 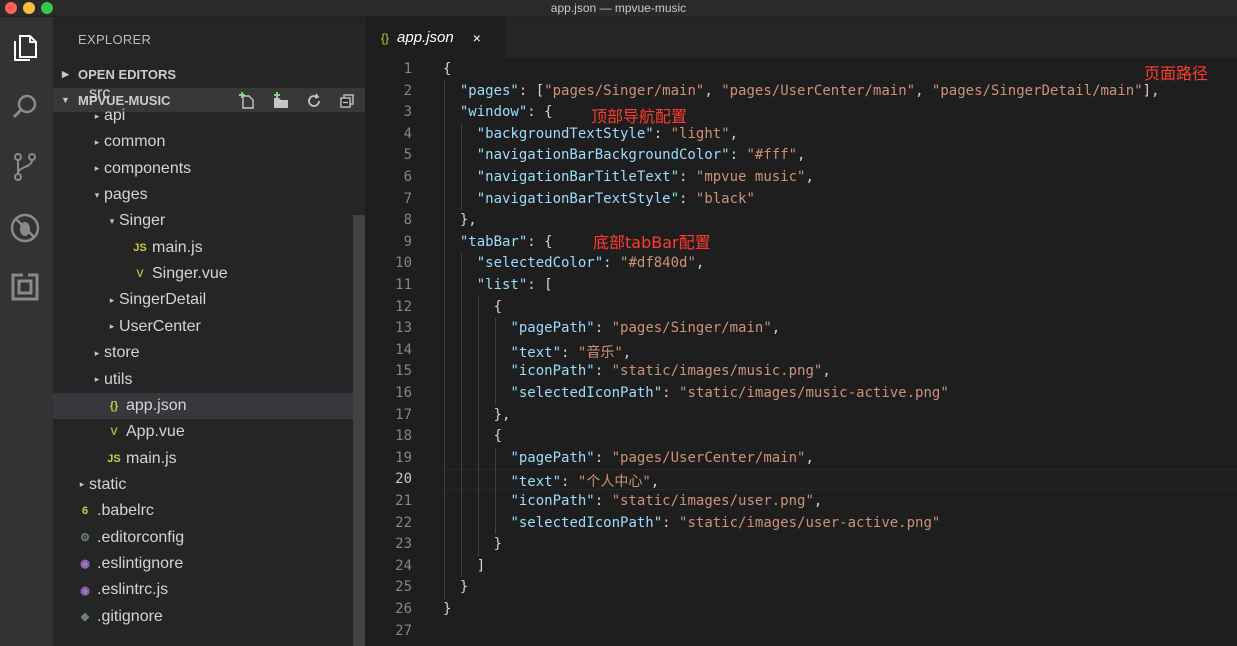 I want to click on line-number: 3, so click(x=407, y=112).